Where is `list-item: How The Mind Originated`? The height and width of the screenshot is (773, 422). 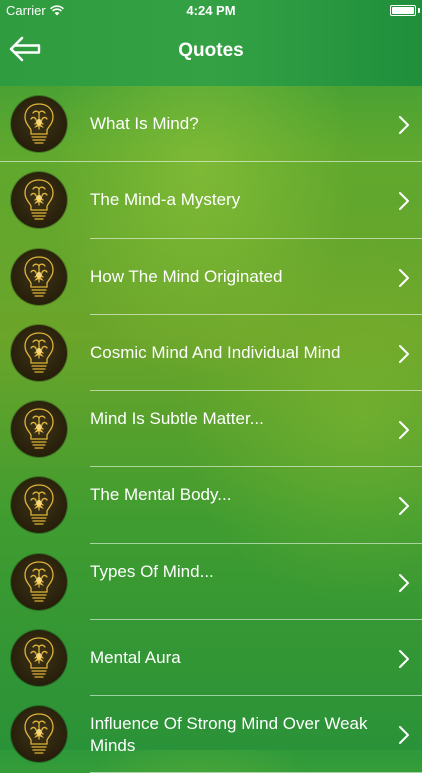
list-item: How The Mind Originated is located at coordinates (211, 277).